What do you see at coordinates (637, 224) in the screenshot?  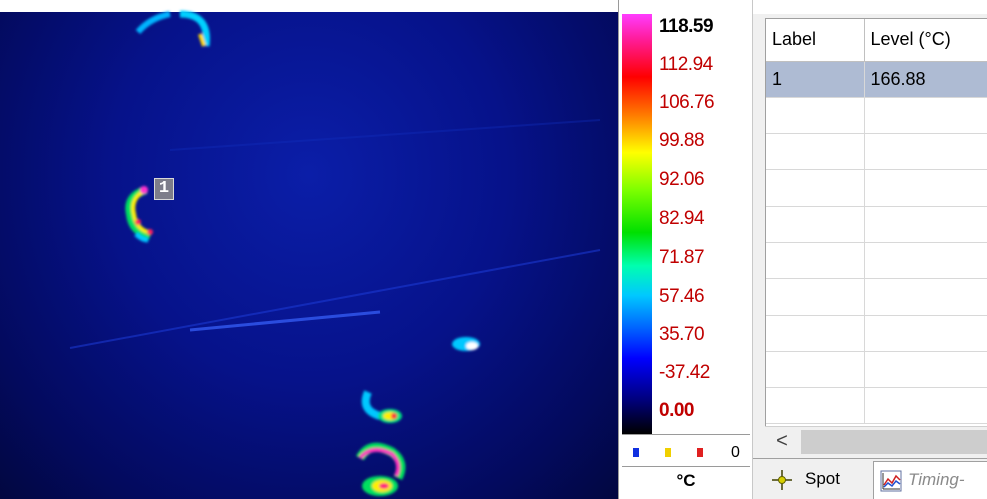 I see `color-gradient-bar` at bounding box center [637, 224].